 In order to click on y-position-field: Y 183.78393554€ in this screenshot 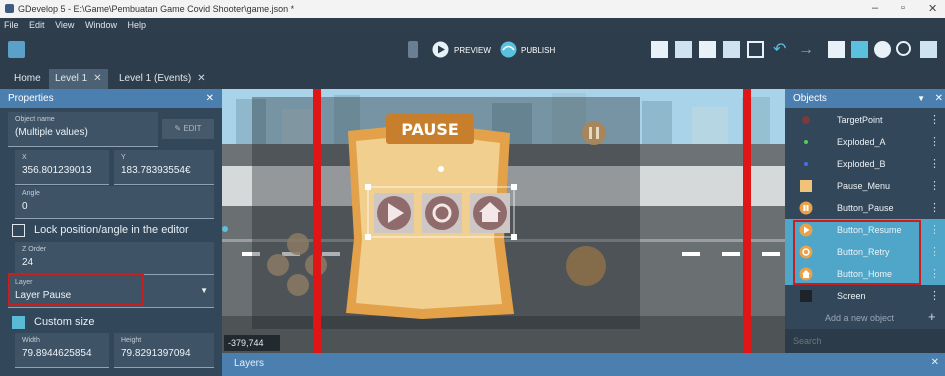, I will do `click(164, 167)`.